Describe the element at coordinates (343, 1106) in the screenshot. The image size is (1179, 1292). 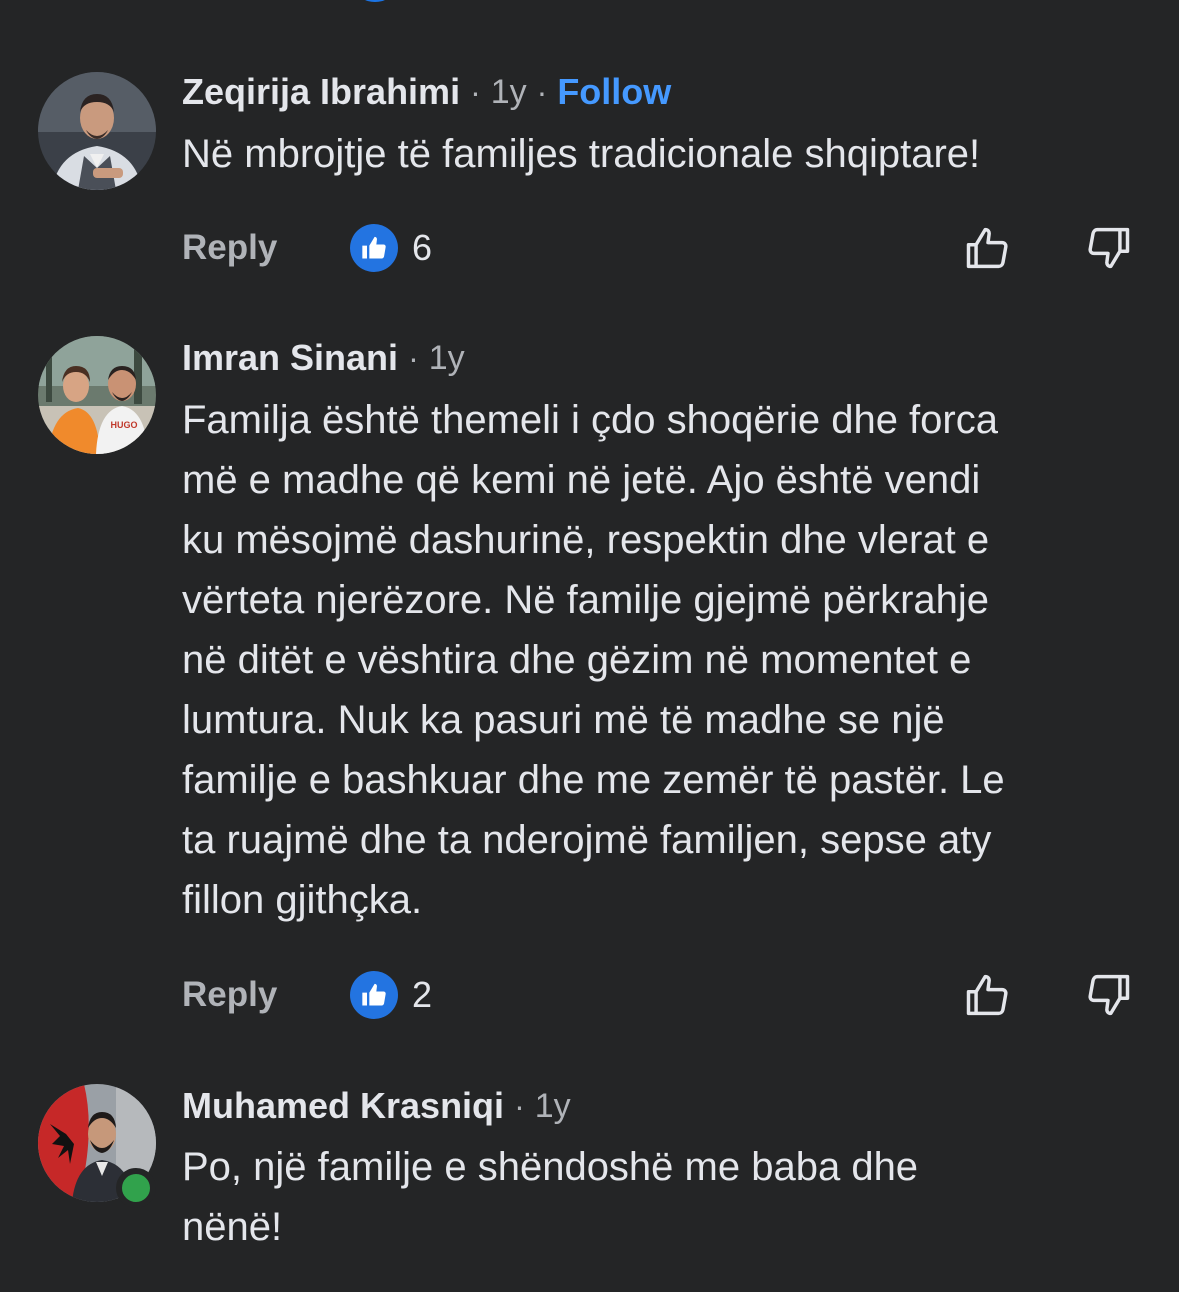
I see `author-name: Muhamed Krasniqi` at that location.